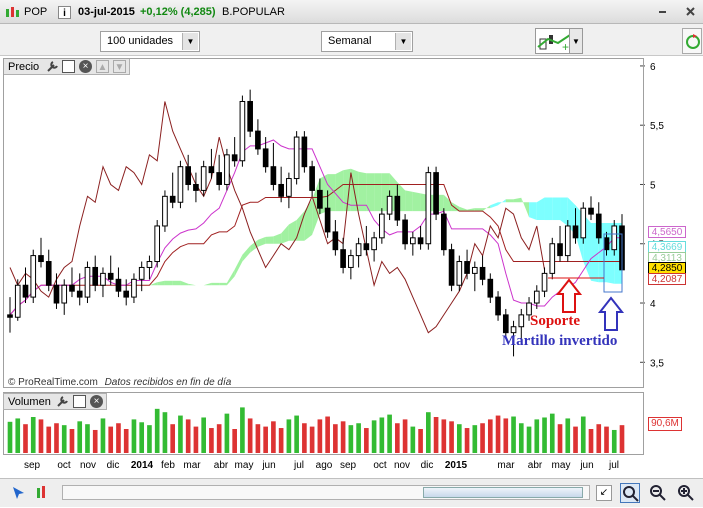  What do you see at coordinates (665, 424) in the screenshot?
I see `volume-value-label: 90,6M` at bounding box center [665, 424].